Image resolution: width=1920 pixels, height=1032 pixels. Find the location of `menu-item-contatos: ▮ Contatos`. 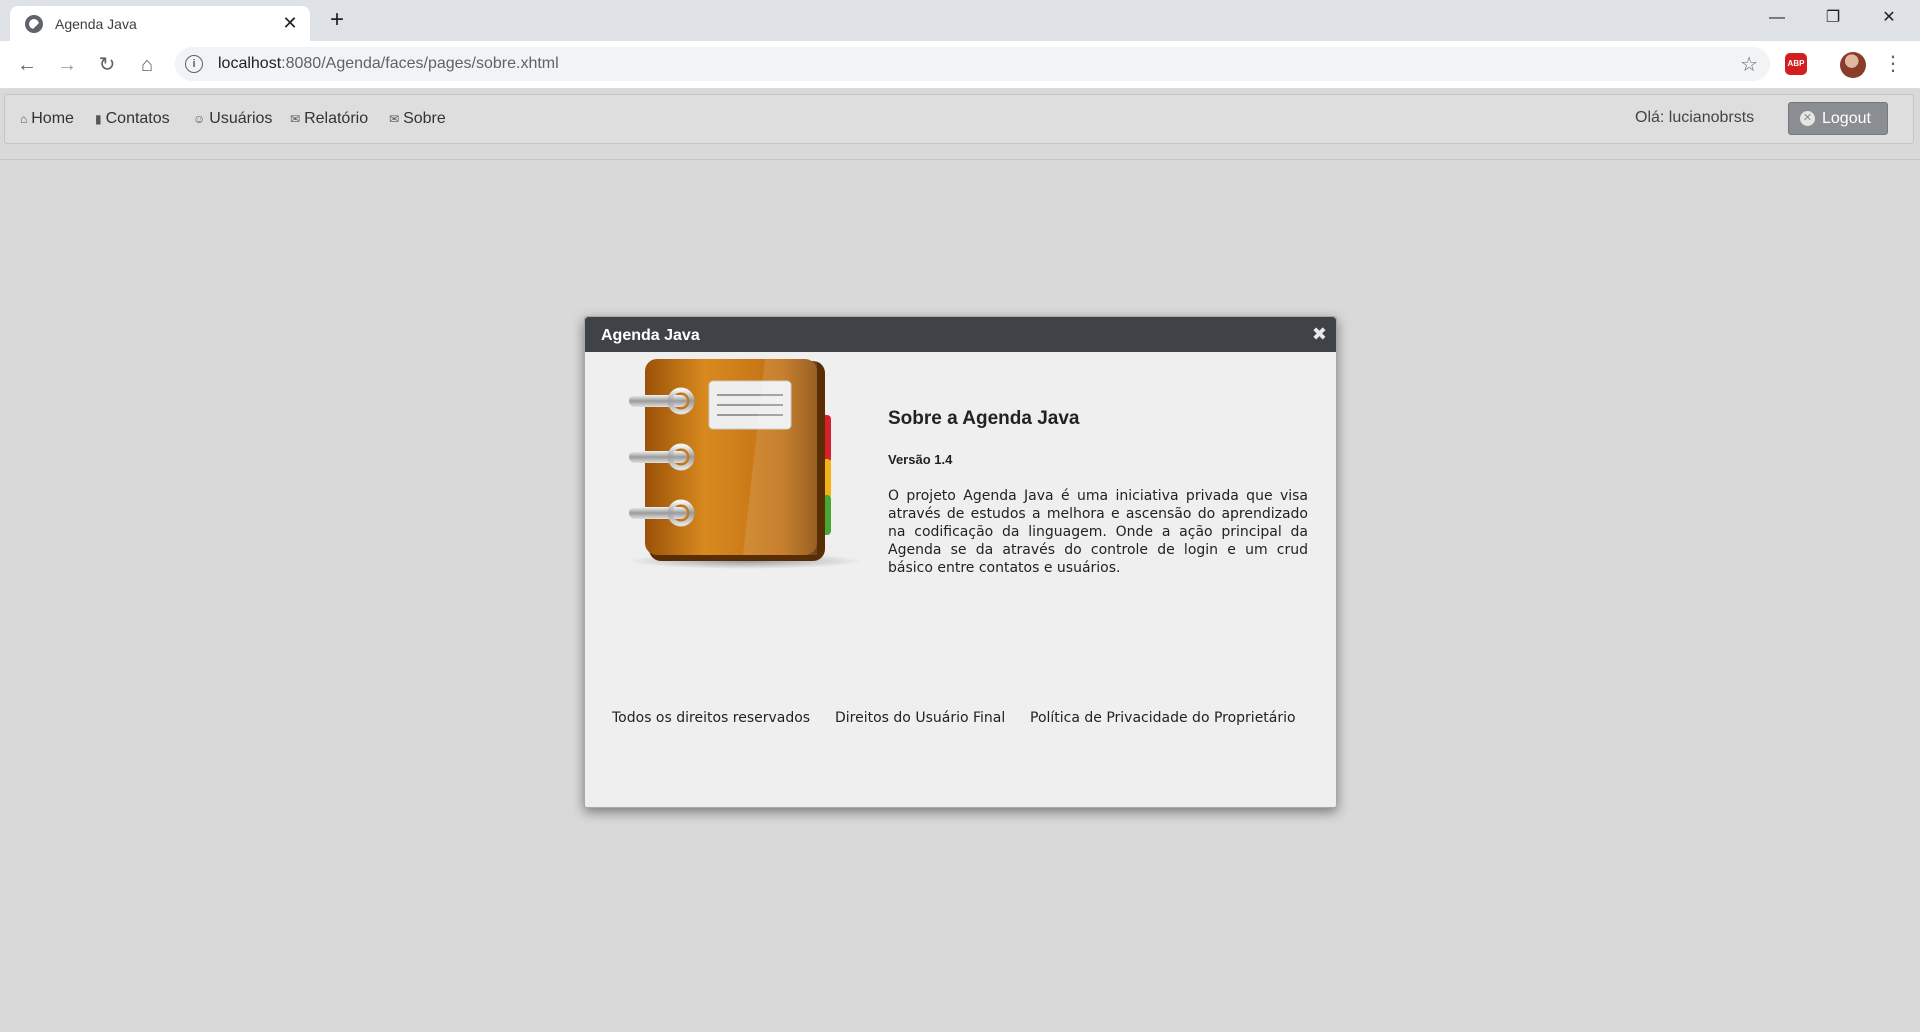

menu-item-contatos: ▮ Contatos is located at coordinates (132, 119).